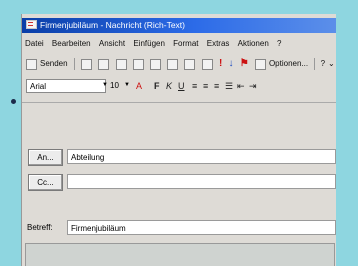  Describe the element at coordinates (169, 86) in the screenshot. I see `italic-button: K` at that location.